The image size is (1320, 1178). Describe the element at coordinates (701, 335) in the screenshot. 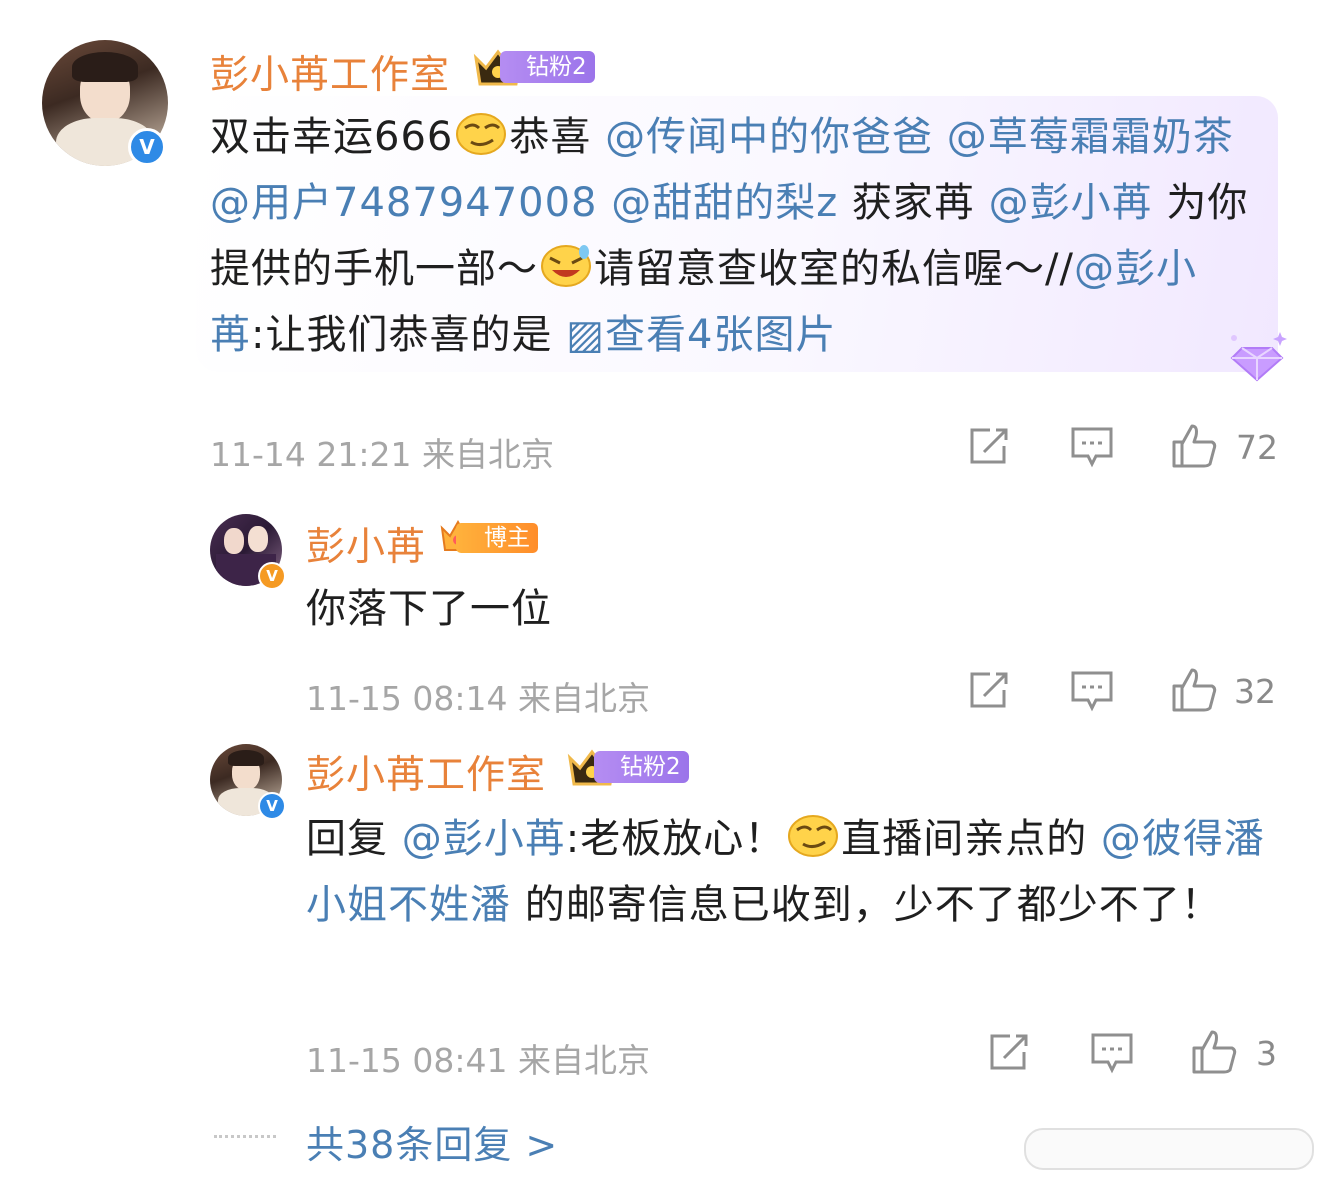

I see `view-images-link: ▨查看4张图片` at that location.